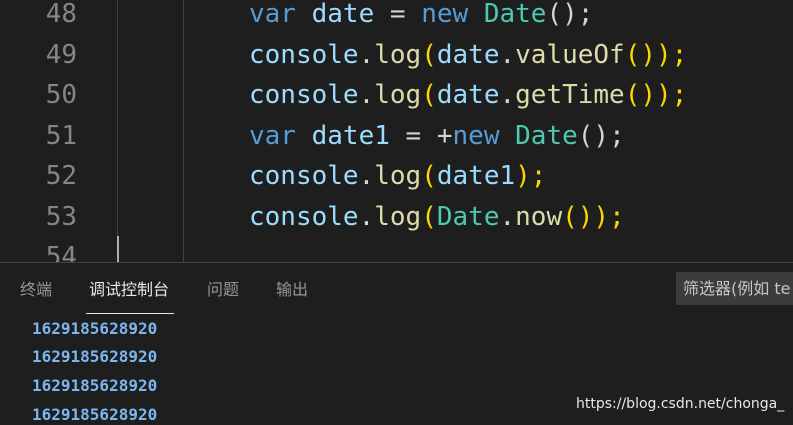 The width and height of the screenshot is (793, 425). What do you see at coordinates (468, 55) in the screenshot?
I see `code-text: console.log(date.valueOf());` at bounding box center [468, 55].